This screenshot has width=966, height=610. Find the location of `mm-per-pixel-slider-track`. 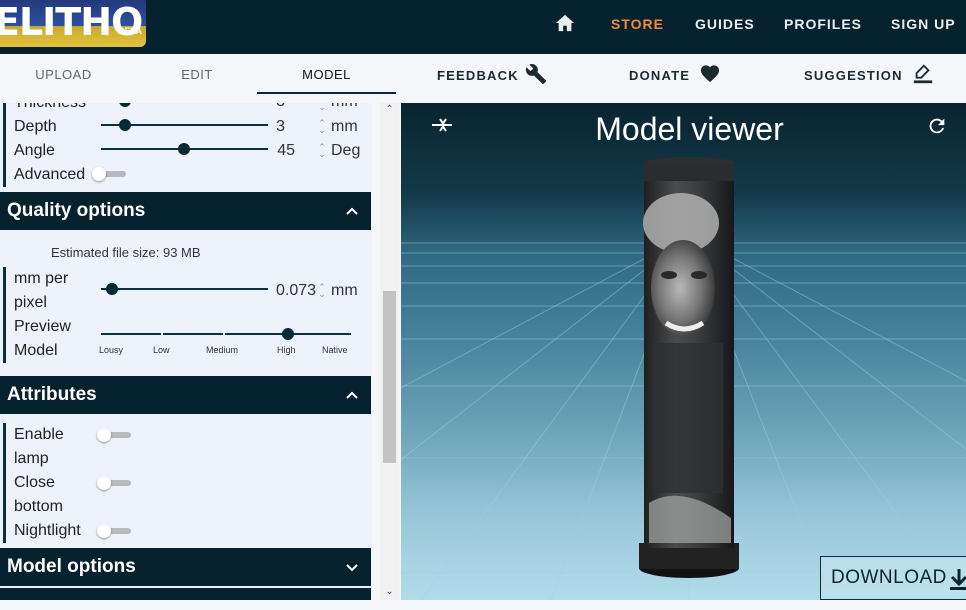

mm-per-pixel-slider-track is located at coordinates (184, 289).